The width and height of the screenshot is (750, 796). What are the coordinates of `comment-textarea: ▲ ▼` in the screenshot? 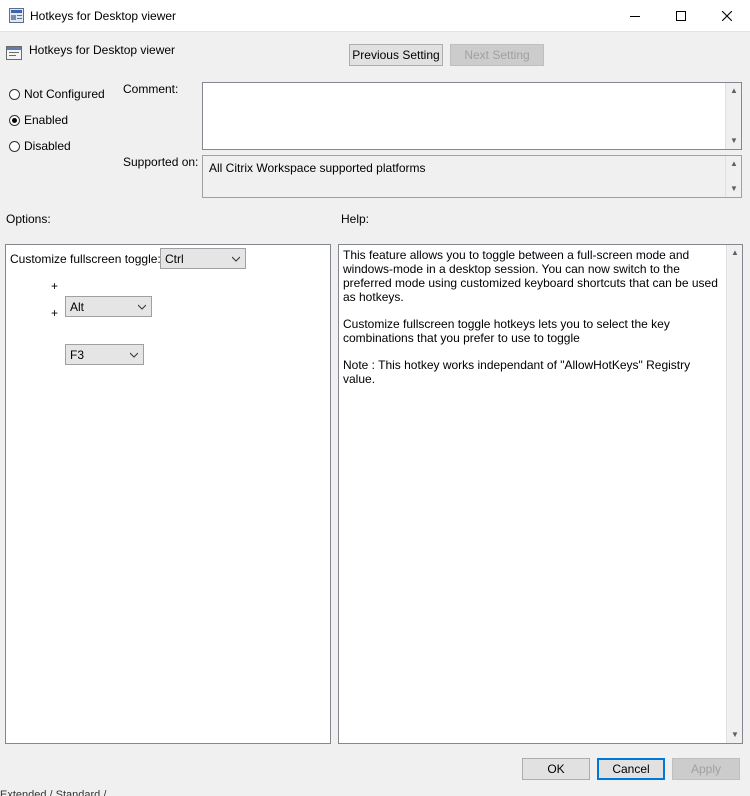 It's located at (472, 116).